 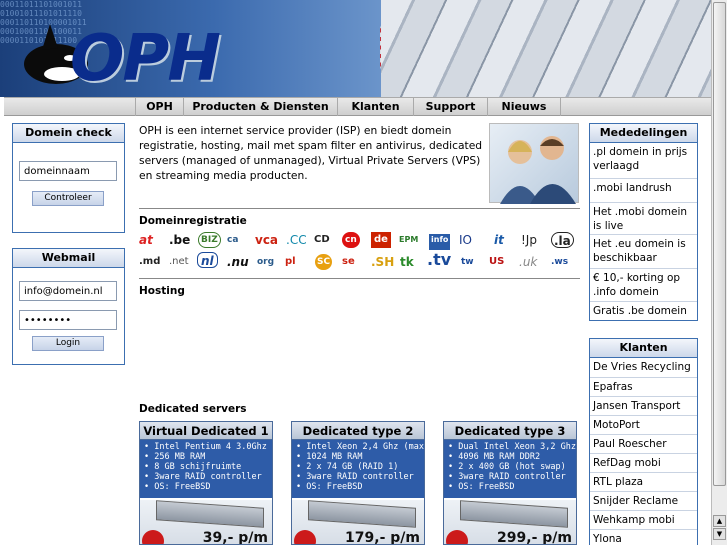 I want to click on tld-tw-icon: tw, so click(x=467, y=262).